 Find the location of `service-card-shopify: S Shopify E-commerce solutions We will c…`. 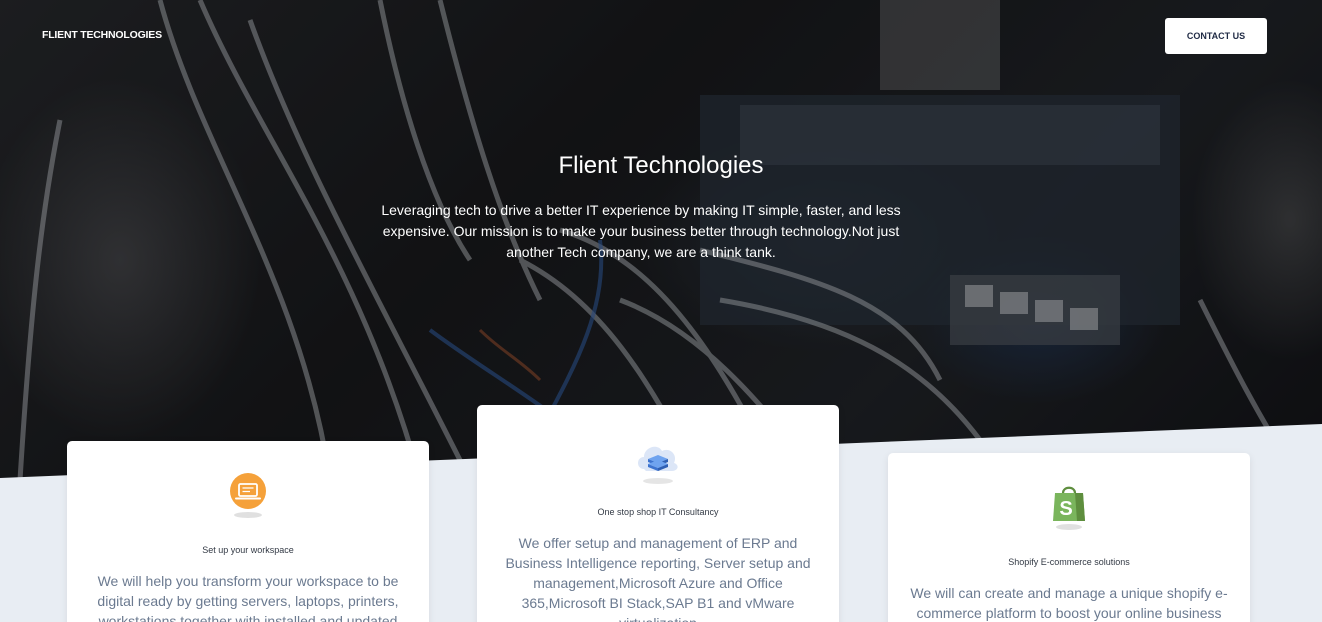

service-card-shopify: S Shopify E-commerce solutions We will c… is located at coordinates (1069, 537).